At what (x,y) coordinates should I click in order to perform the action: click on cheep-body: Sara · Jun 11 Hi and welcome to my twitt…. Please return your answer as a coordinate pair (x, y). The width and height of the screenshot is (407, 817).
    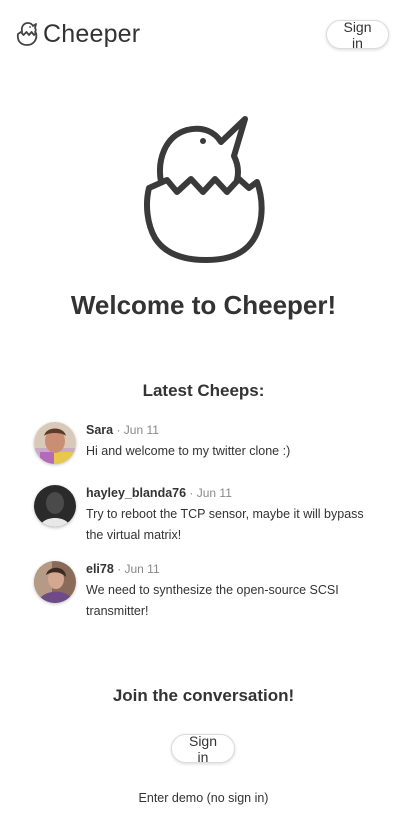
    Looking at the image, I should click on (231, 442).